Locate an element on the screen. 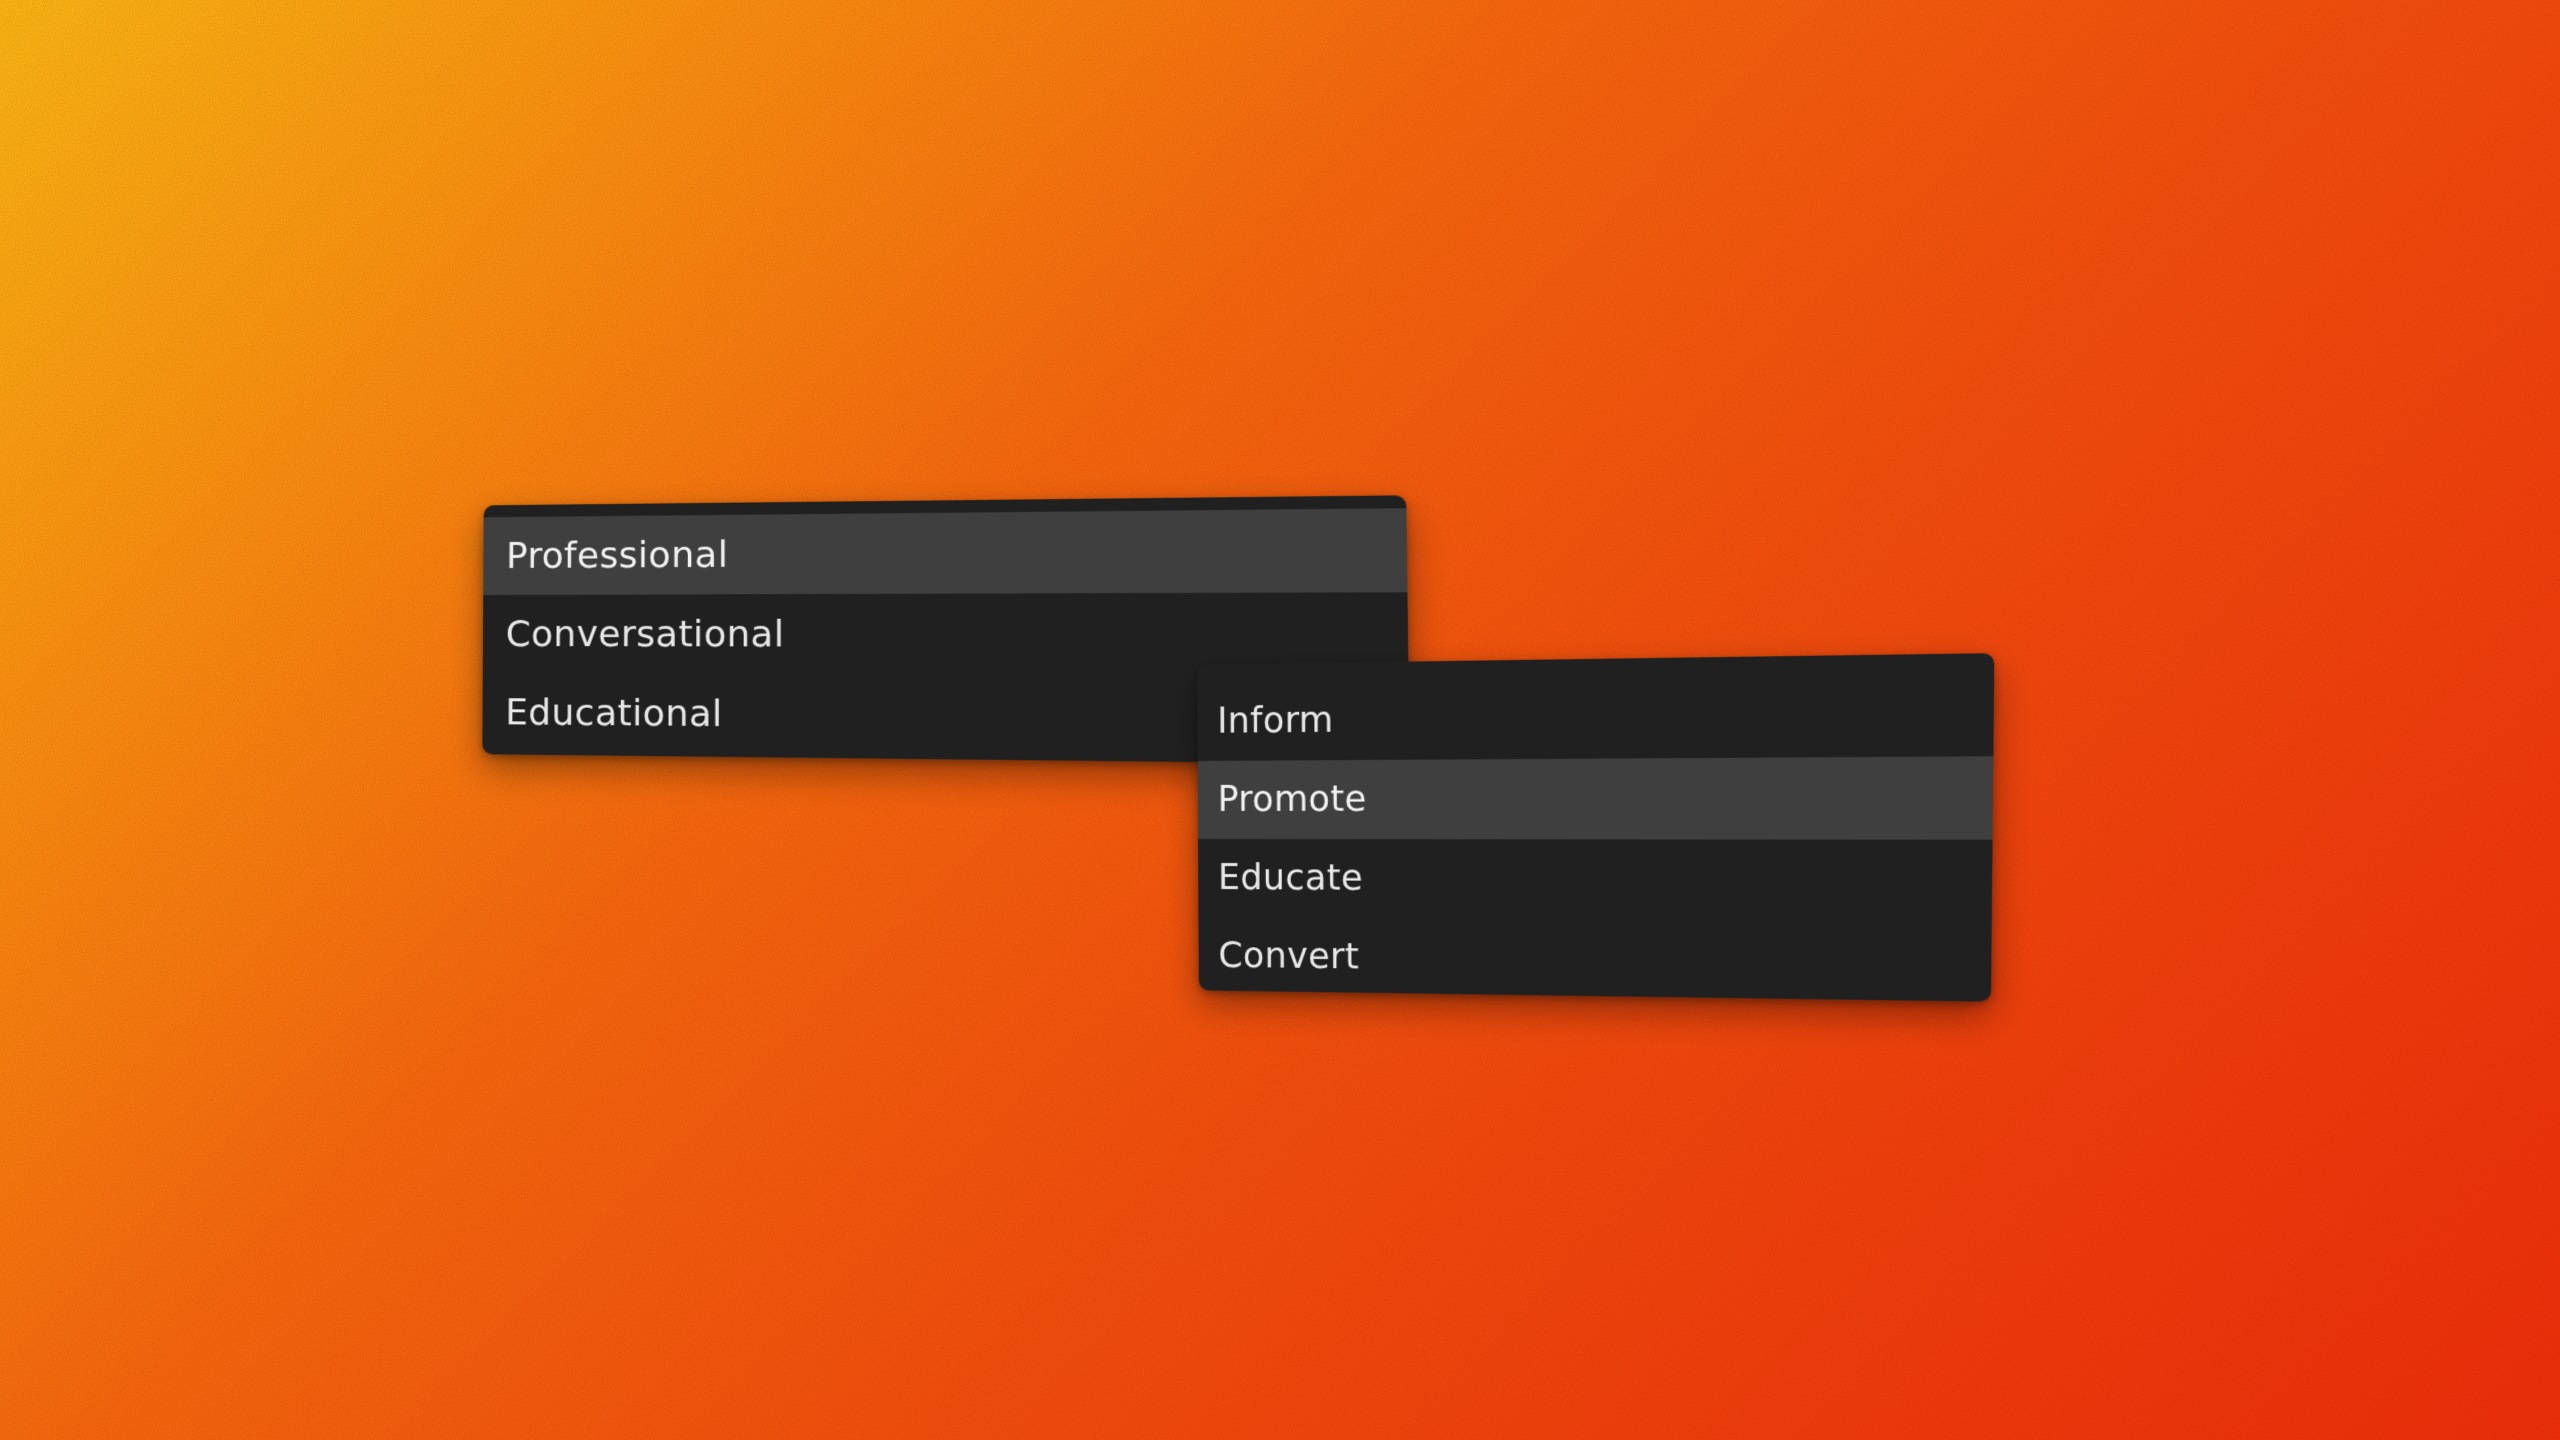 The height and width of the screenshot is (1440, 2560). goal-menu: Inform Promote Educate Convert is located at coordinates (1596, 827).